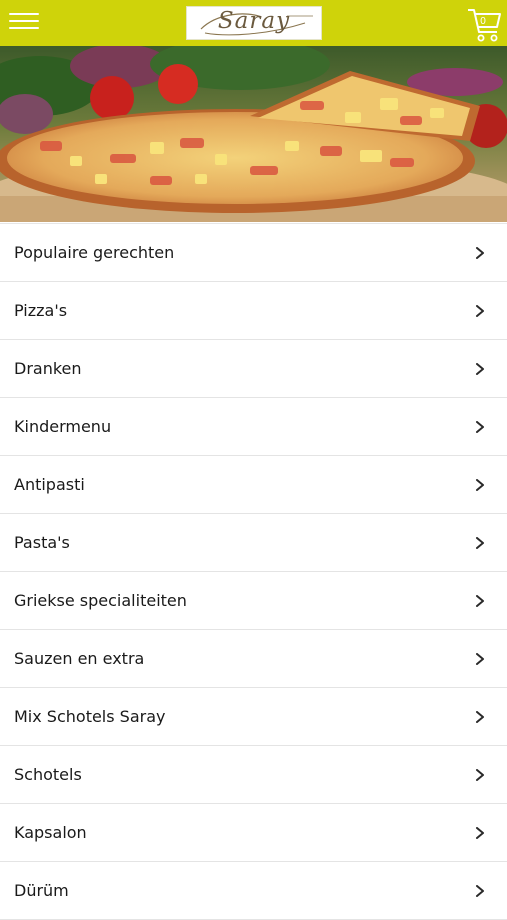 Image resolution: width=507 pixels, height=920 pixels. I want to click on category-item: Sauzen en extra, so click(253, 659).